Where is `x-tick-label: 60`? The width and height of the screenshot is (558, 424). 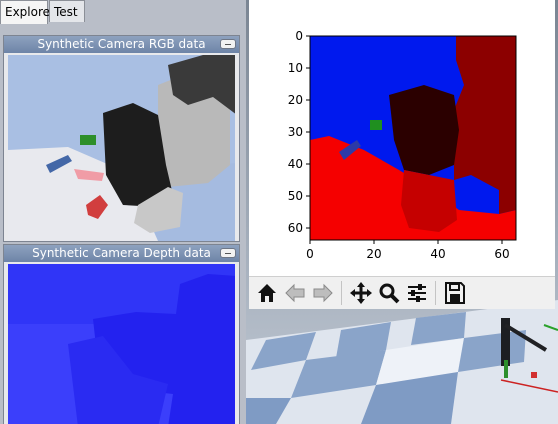
x-tick-label: 60 is located at coordinates (501, 254).